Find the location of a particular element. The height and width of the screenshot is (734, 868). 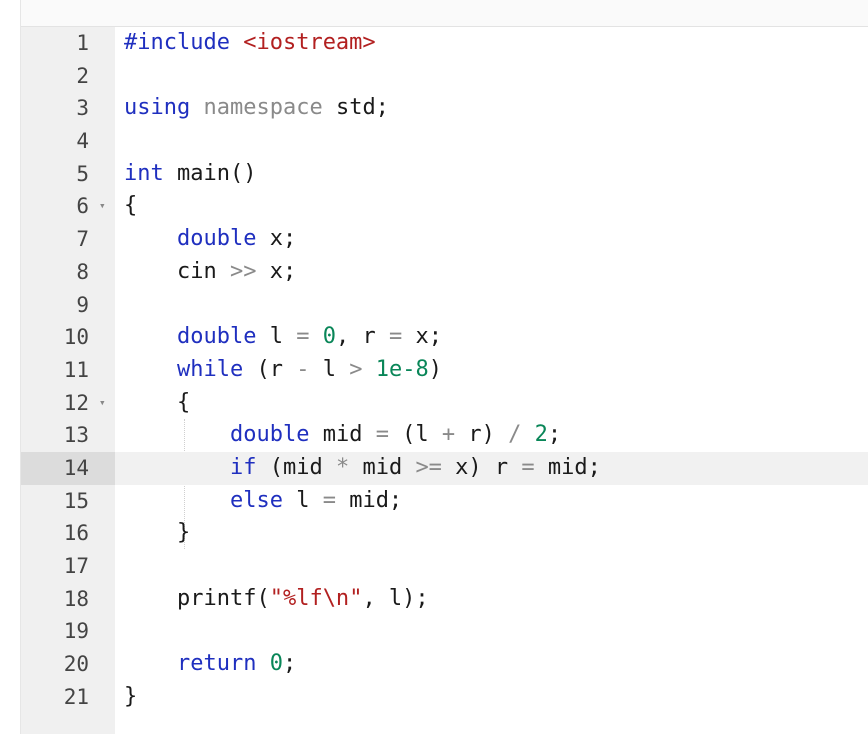

gutter-cell: 1 is located at coordinates (68, 43).